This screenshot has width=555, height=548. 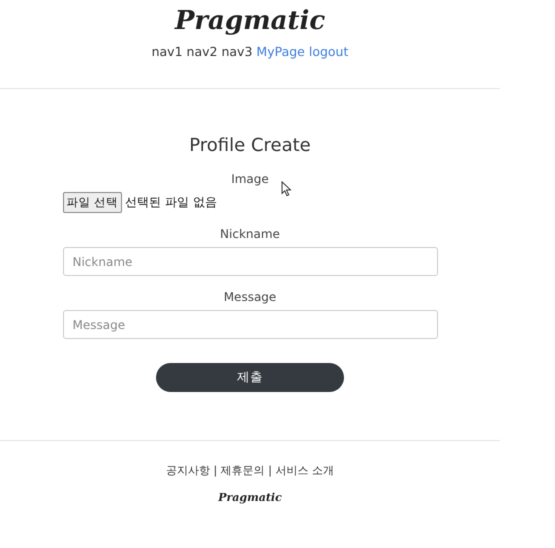 What do you see at coordinates (250, 497) in the screenshot?
I see `footer-logo: Pragmatic` at bounding box center [250, 497].